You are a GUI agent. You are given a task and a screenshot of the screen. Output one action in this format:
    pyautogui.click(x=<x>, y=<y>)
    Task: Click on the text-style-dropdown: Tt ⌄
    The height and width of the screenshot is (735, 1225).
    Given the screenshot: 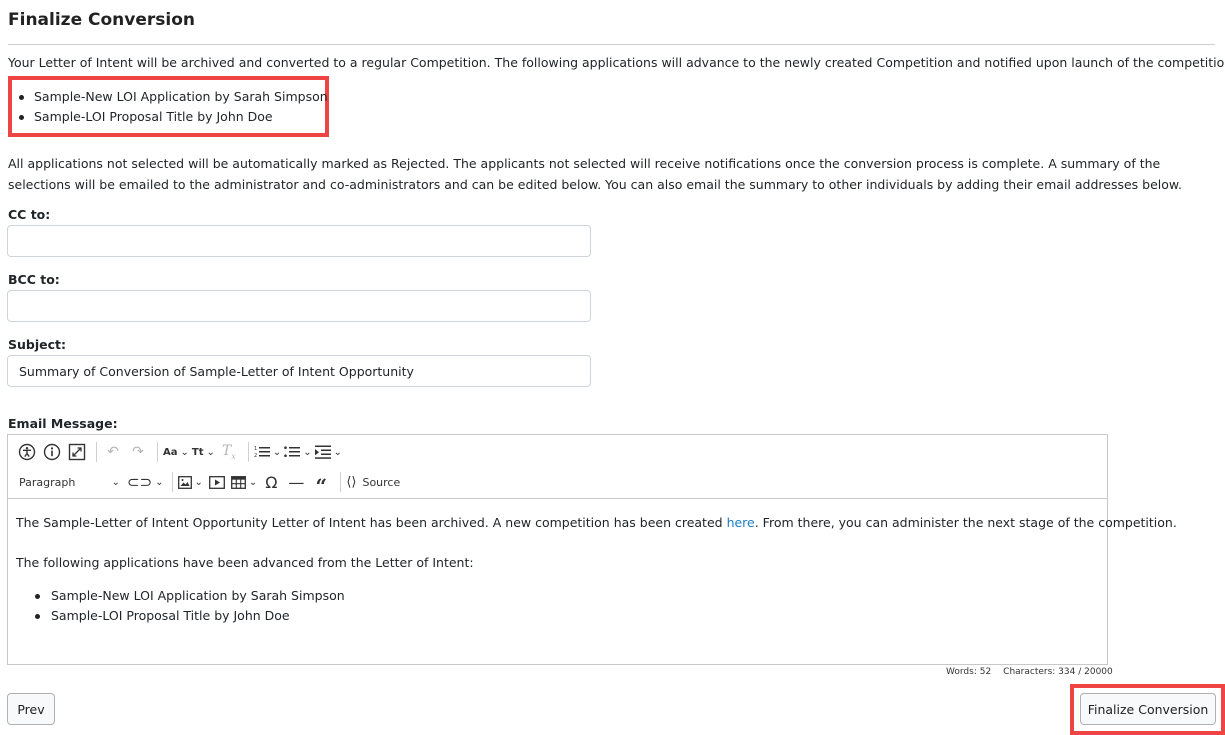 What is the action you would take?
    pyautogui.click(x=203, y=452)
    